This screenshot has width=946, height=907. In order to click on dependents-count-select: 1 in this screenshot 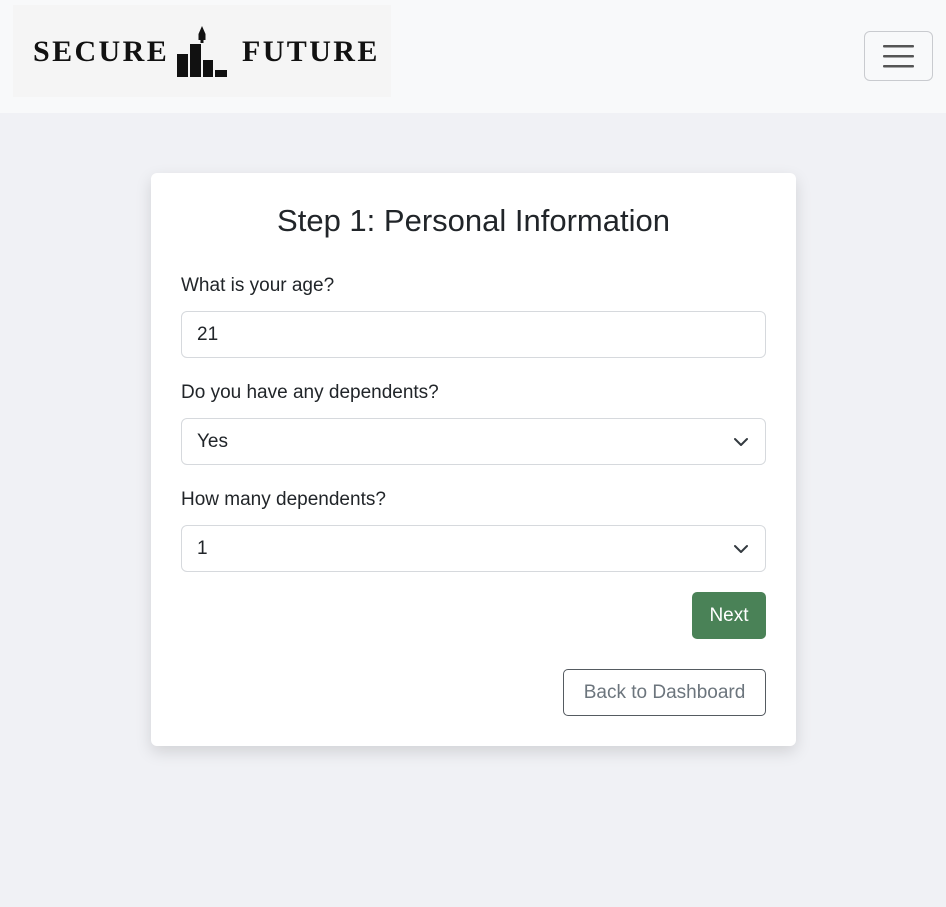, I will do `click(473, 548)`.